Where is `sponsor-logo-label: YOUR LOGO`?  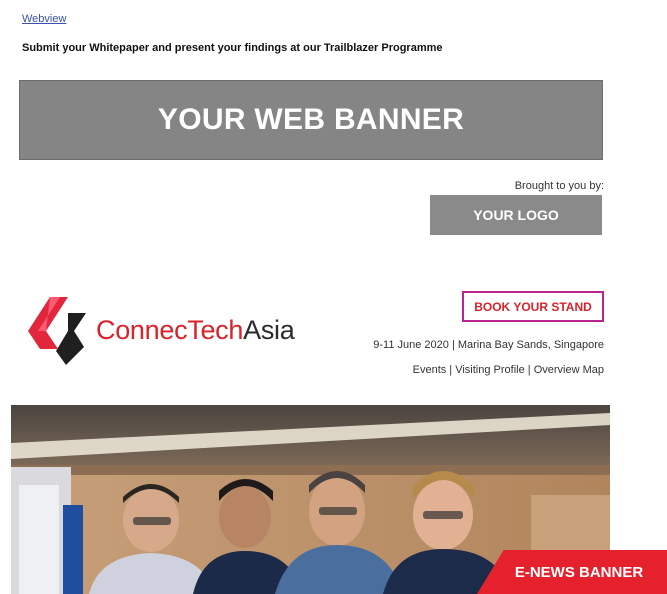
sponsor-logo-label: YOUR LOGO is located at coordinates (516, 215).